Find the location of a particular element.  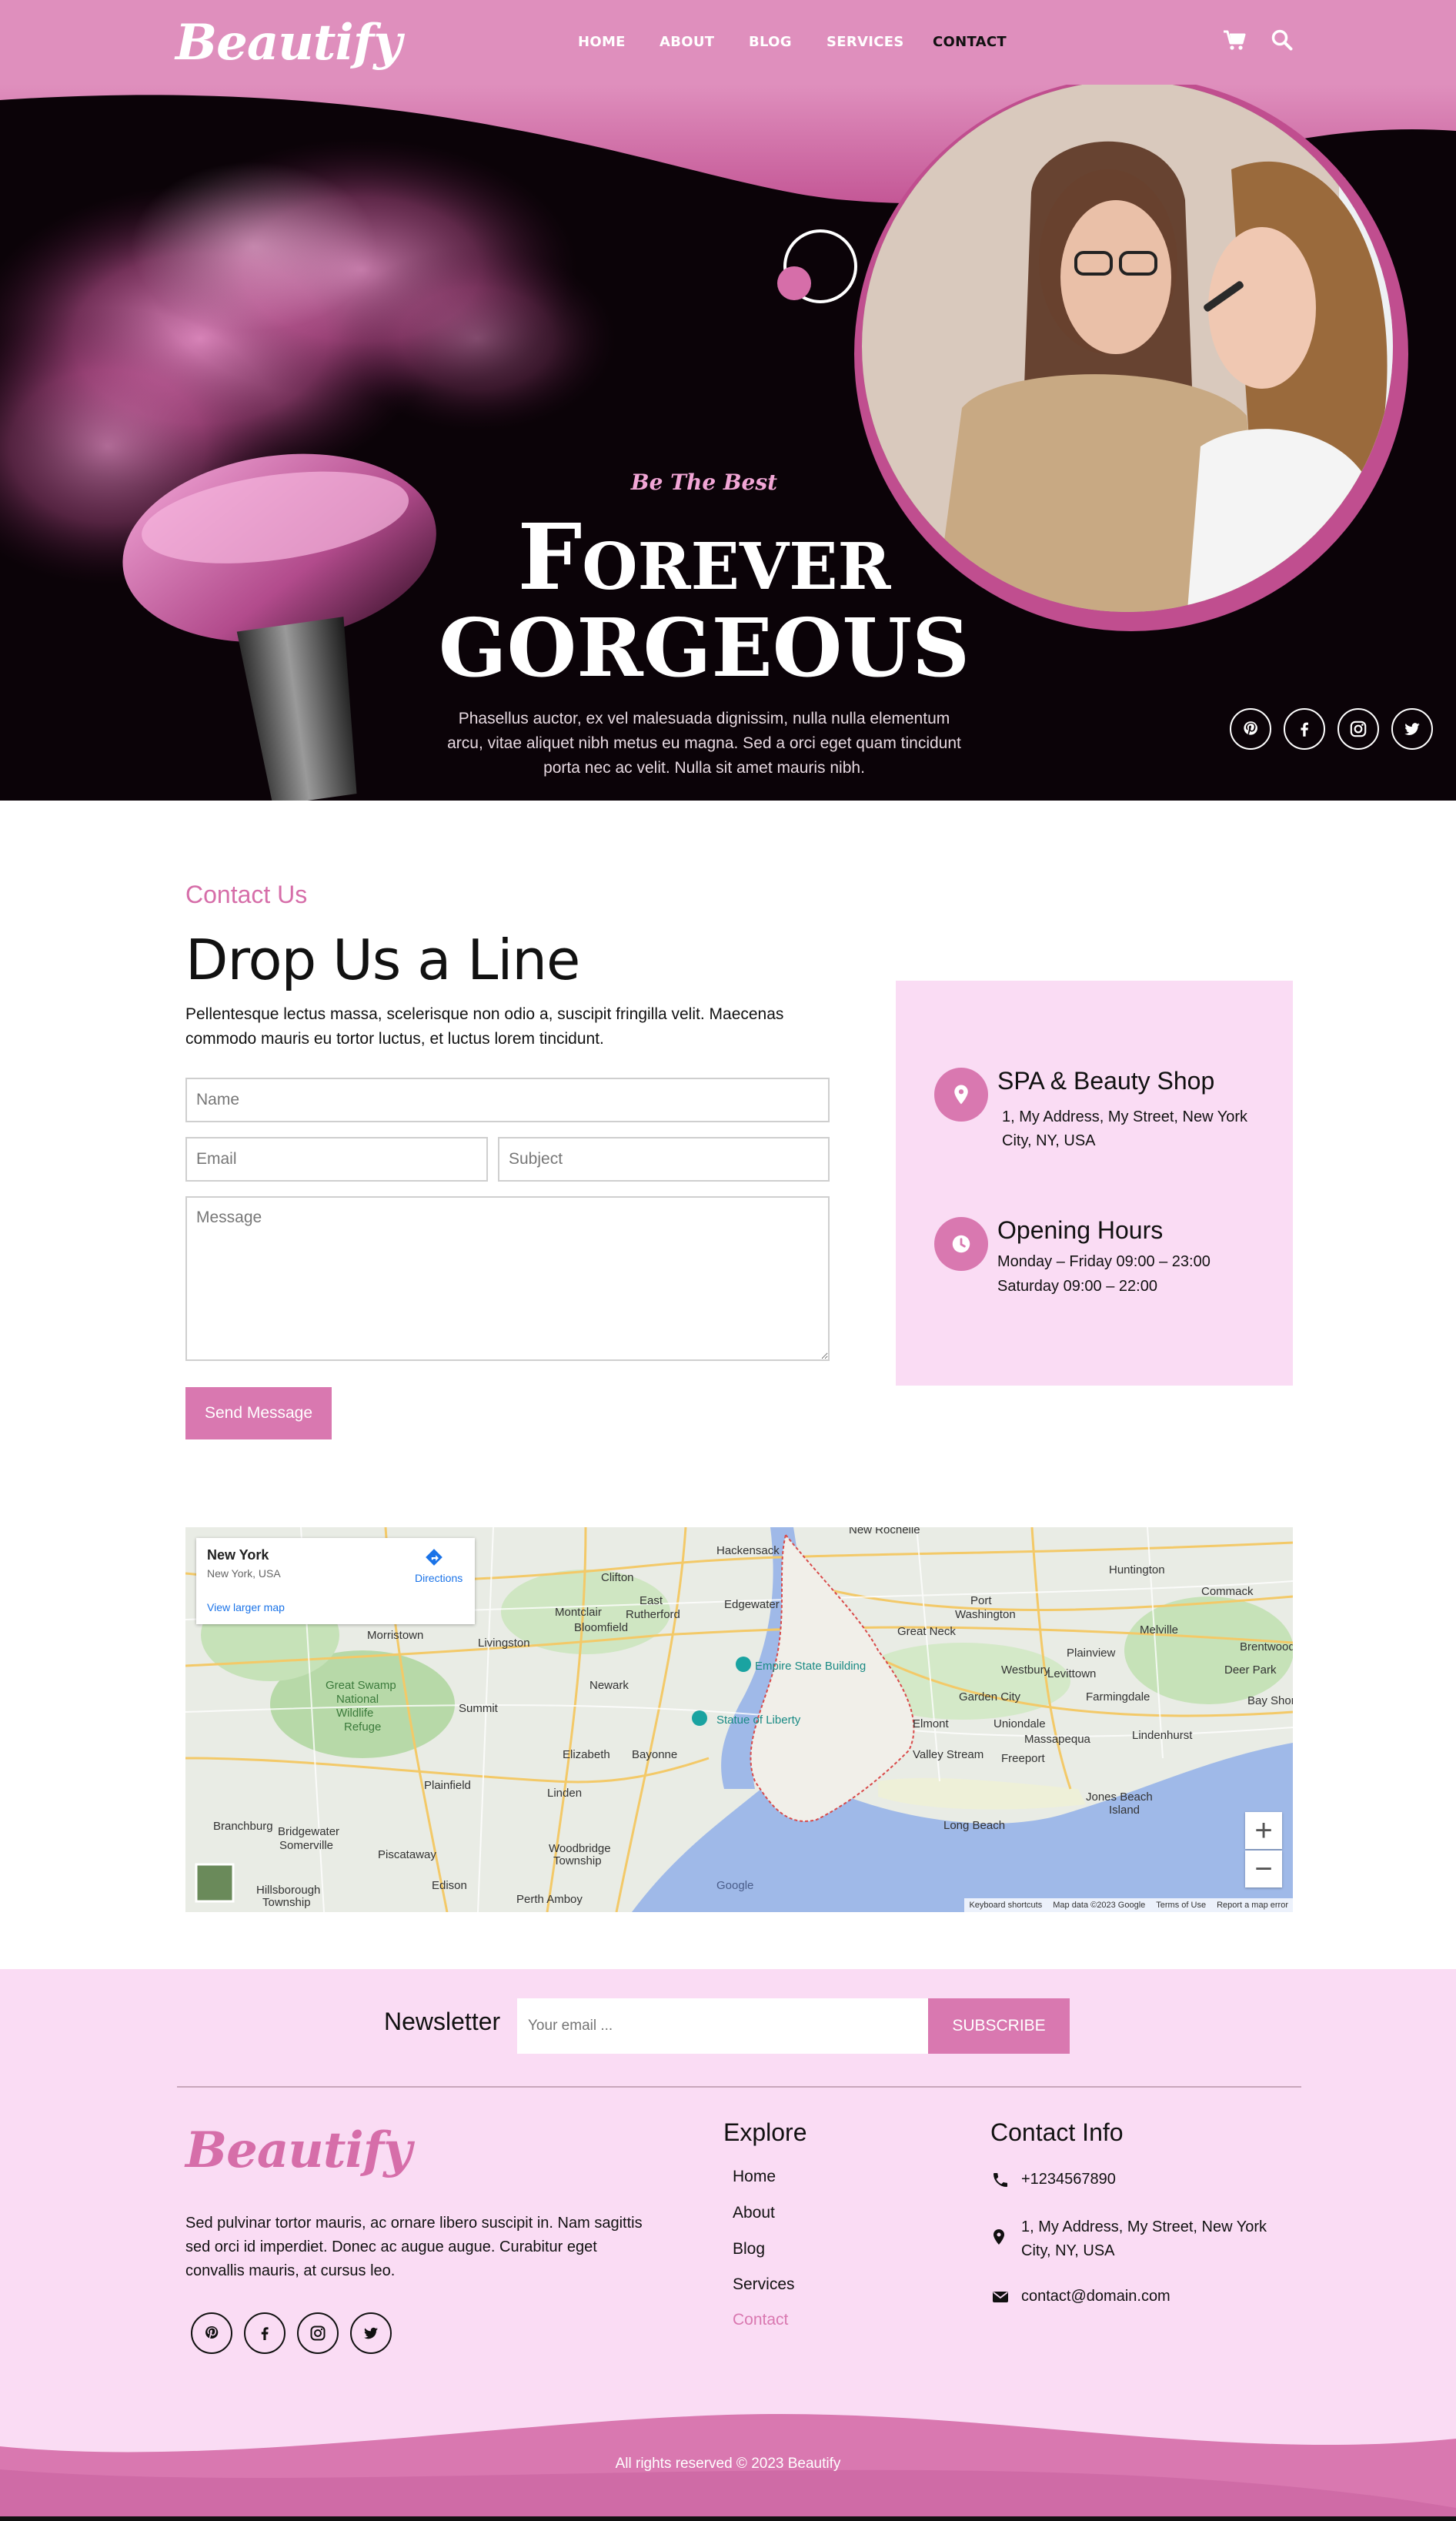

directions-icon is located at coordinates (434, 1557).